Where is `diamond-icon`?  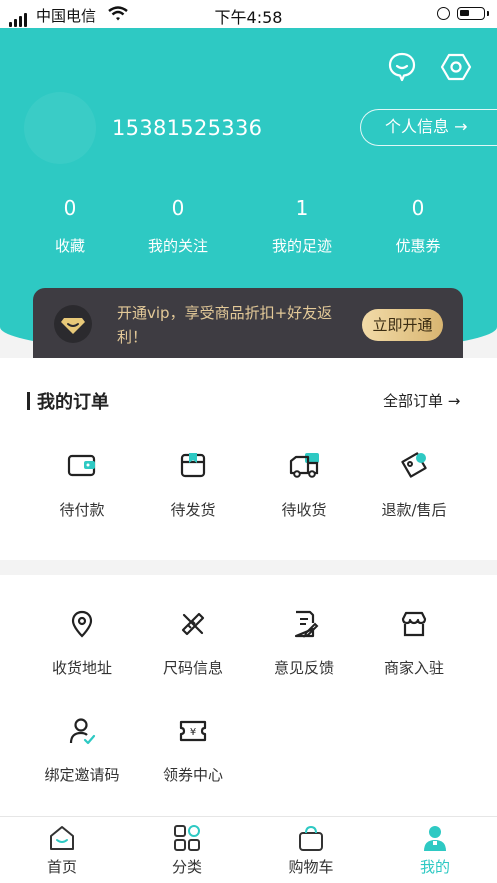
diamond-icon is located at coordinates (73, 326).